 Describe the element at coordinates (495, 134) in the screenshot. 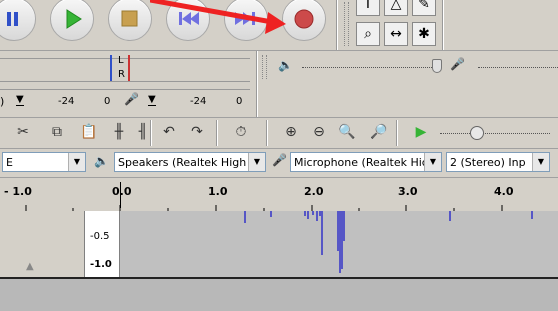

I see `play-speed-slider` at that location.